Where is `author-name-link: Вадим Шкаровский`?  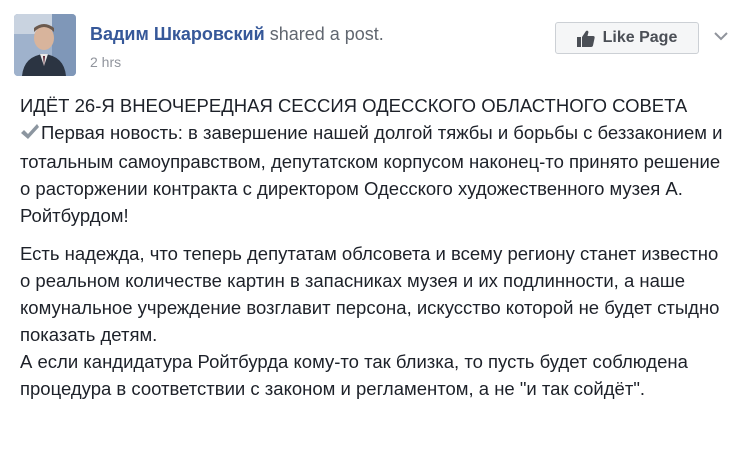
author-name-link: Вадим Шкаровский is located at coordinates (177, 34).